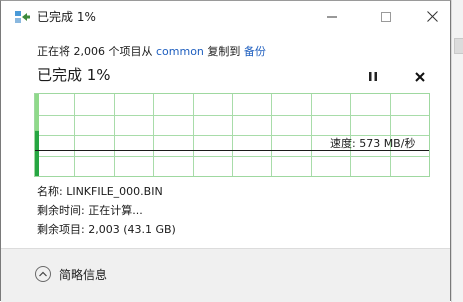 The width and height of the screenshot is (463, 302). Describe the element at coordinates (37, 153) in the screenshot. I see `speed-bar` at that location.